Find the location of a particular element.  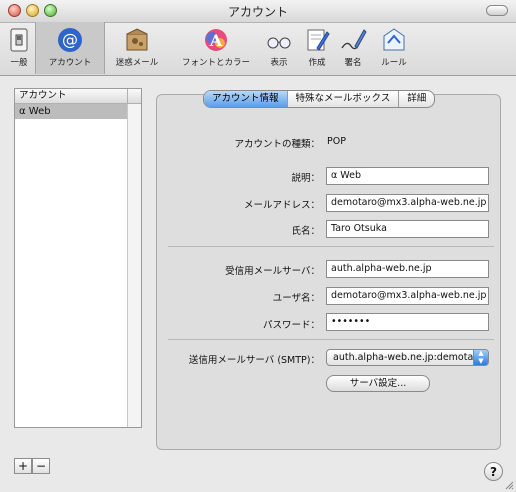

incoming-server-label: 受信用メールサーバ： is located at coordinates (272, 271).